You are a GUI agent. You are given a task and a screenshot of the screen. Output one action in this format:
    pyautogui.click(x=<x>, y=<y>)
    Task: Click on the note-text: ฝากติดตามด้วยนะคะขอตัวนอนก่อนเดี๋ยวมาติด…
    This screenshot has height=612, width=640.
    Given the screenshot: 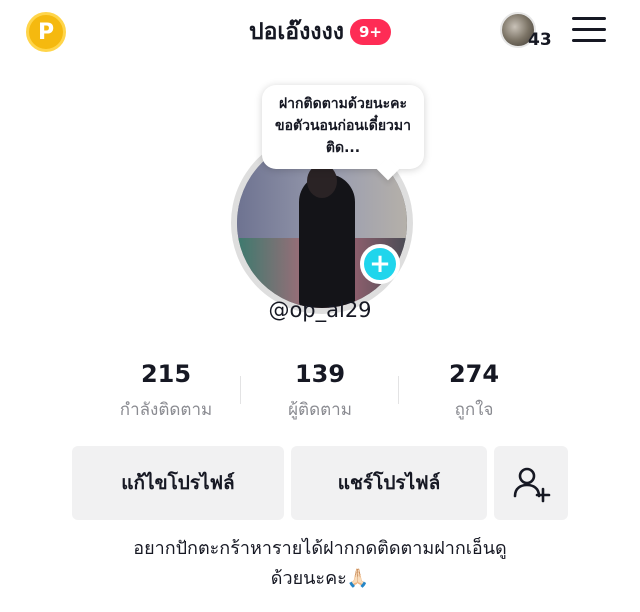 What is the action you would take?
    pyautogui.click(x=343, y=126)
    